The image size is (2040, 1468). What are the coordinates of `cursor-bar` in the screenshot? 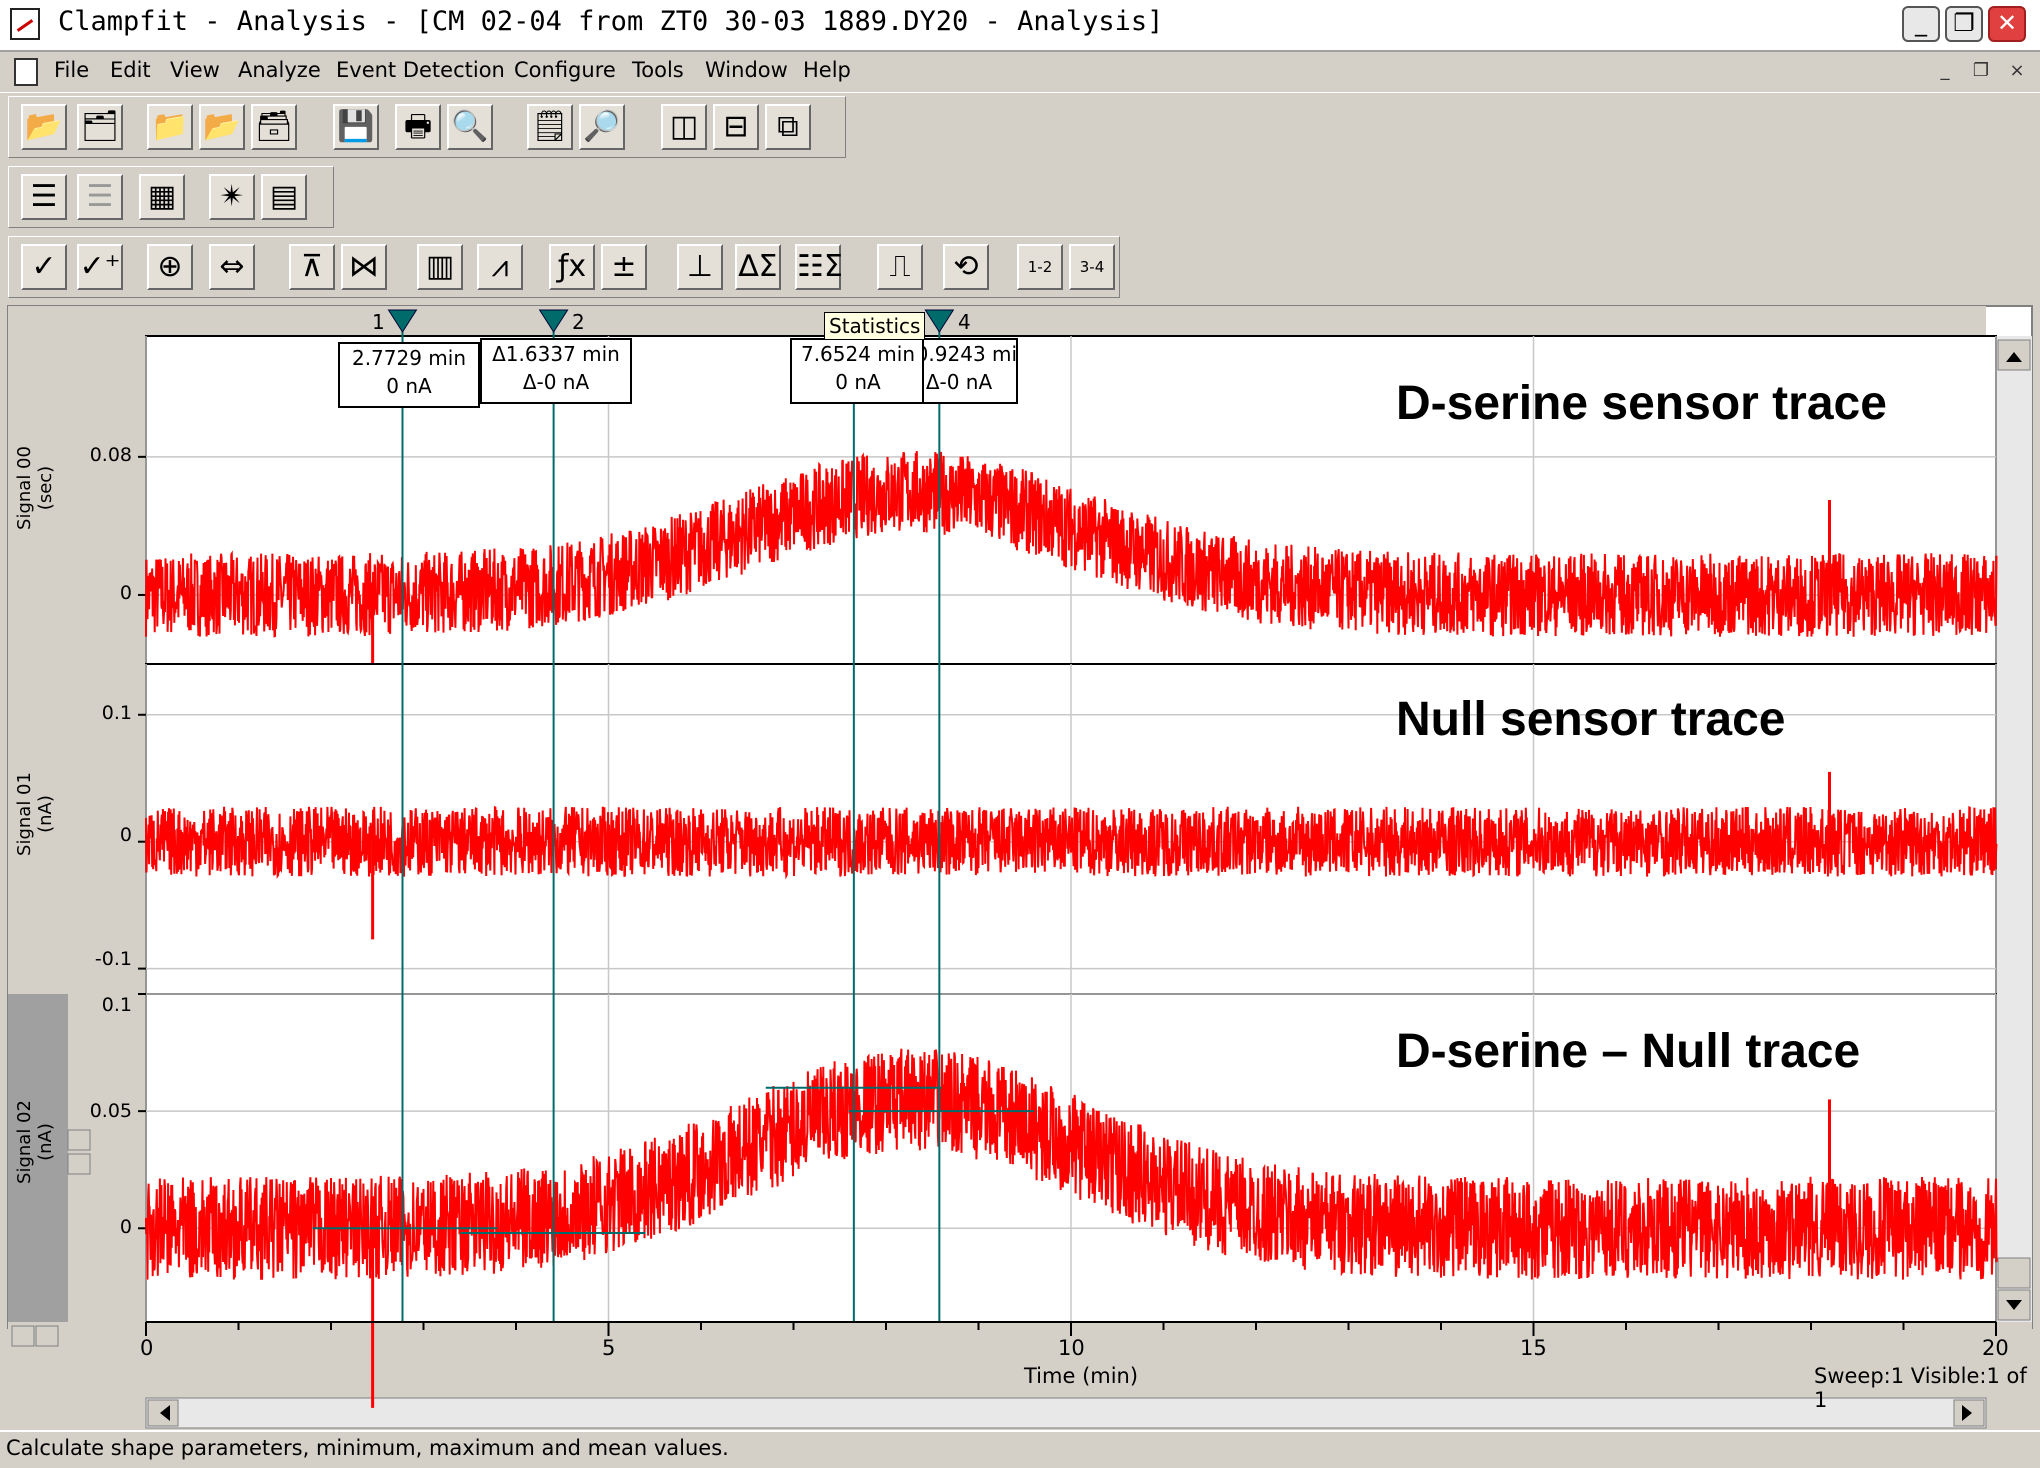 It's located at (1066, 321).